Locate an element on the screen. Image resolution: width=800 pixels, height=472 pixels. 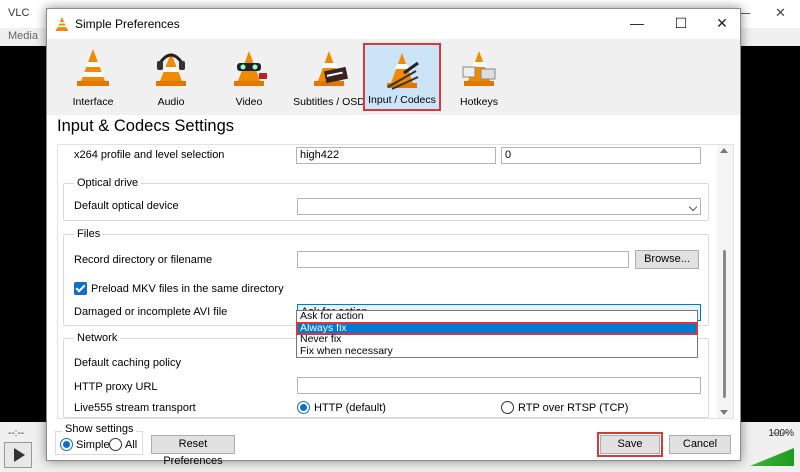
http-proxy-field is located at coordinates (499, 385).